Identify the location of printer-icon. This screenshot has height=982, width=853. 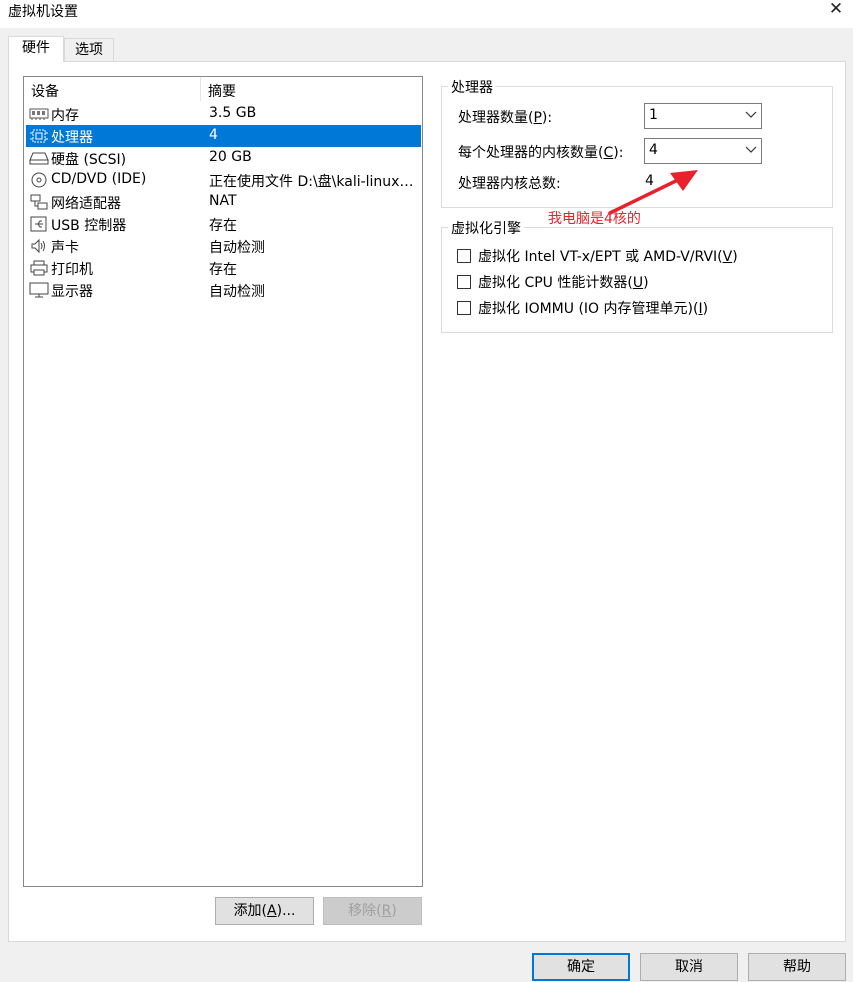
(39, 268).